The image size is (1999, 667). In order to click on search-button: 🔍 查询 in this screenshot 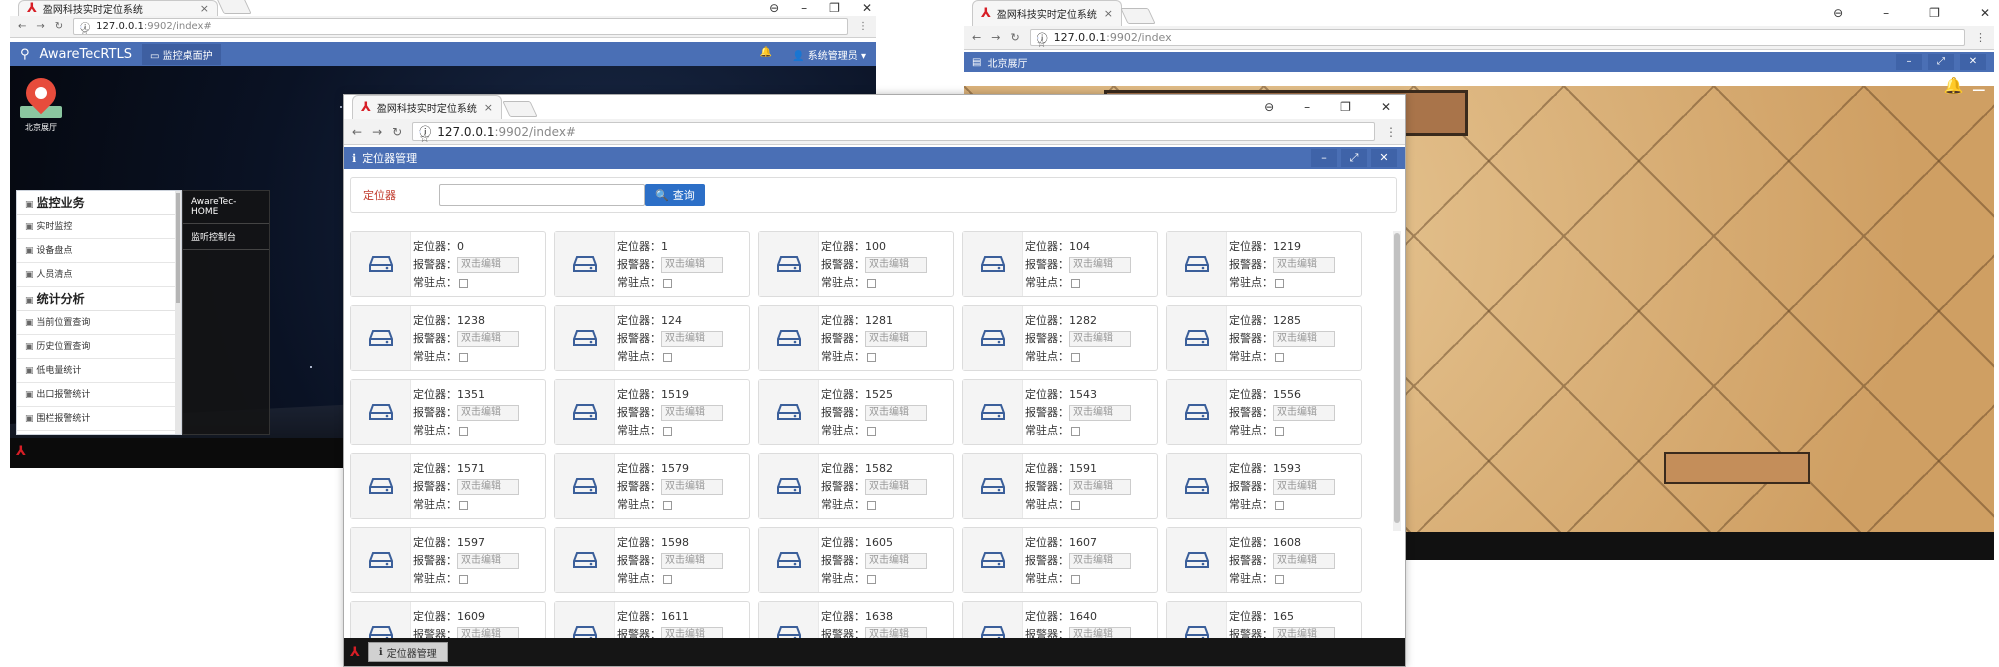, I will do `click(675, 195)`.